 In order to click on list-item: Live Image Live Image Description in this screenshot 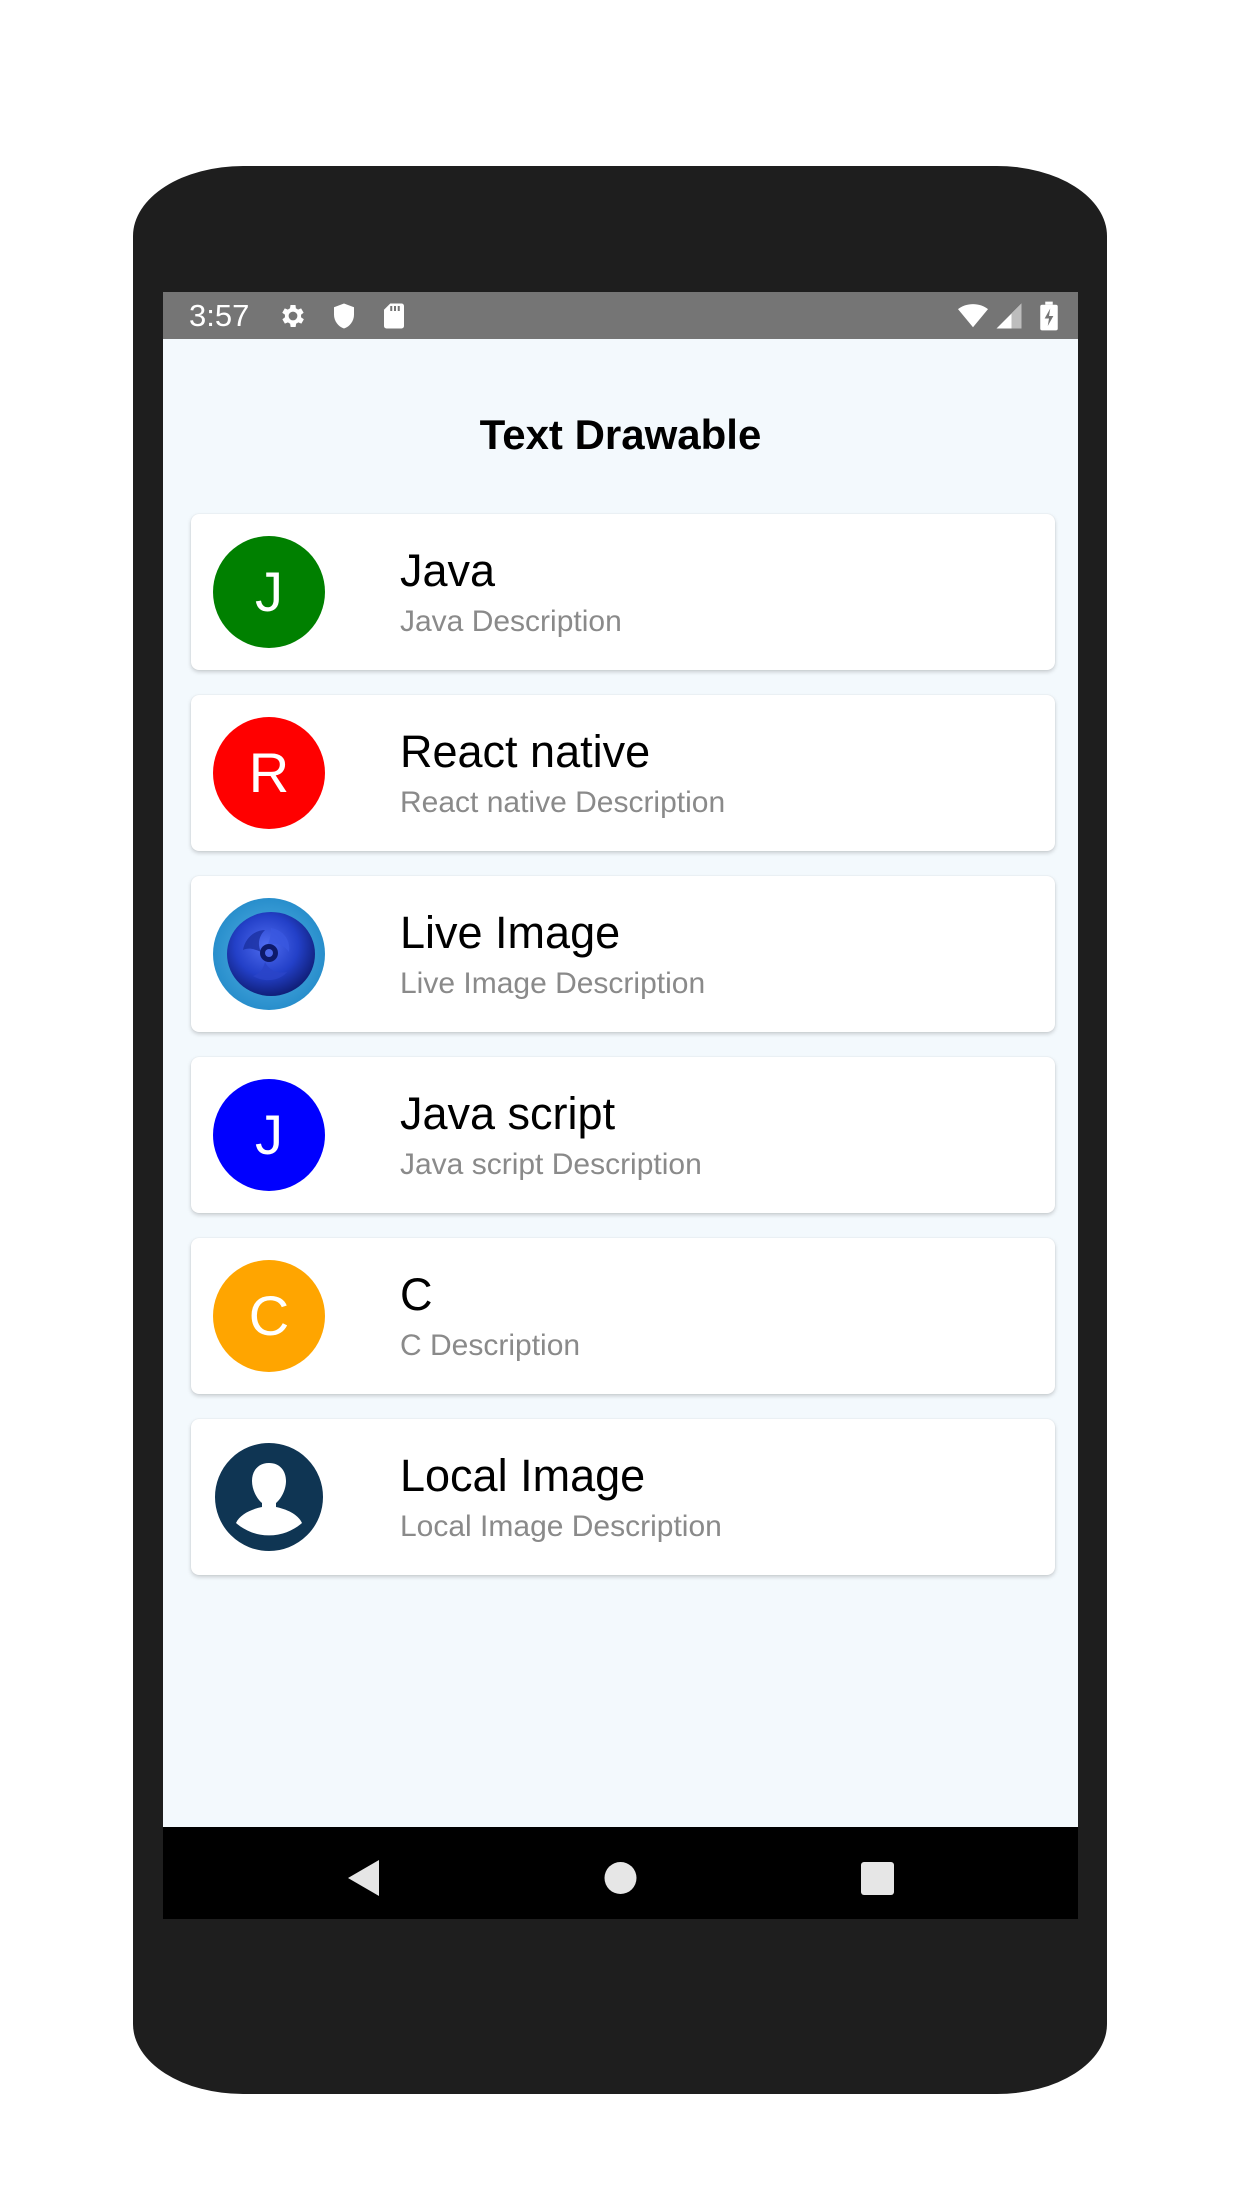, I will do `click(623, 954)`.